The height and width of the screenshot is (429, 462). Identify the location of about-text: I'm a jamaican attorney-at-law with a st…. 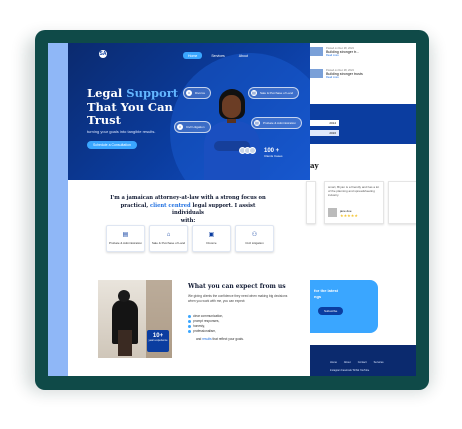
(188, 210).